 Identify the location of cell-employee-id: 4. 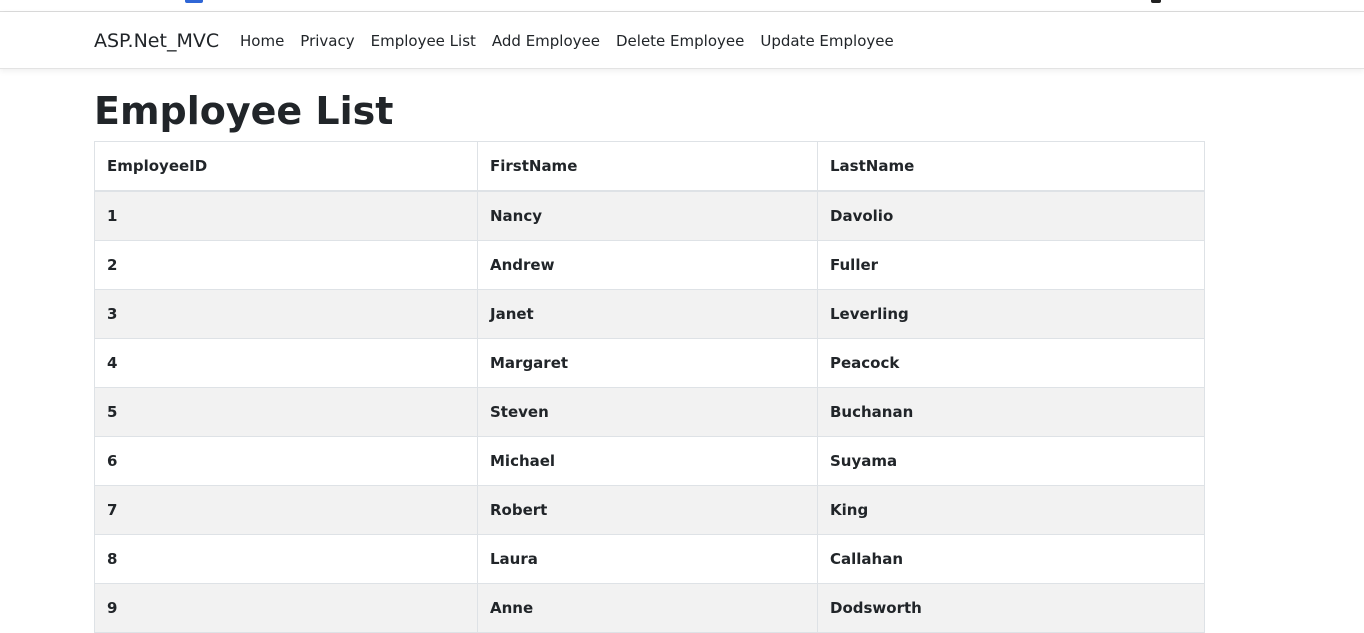
(286, 363).